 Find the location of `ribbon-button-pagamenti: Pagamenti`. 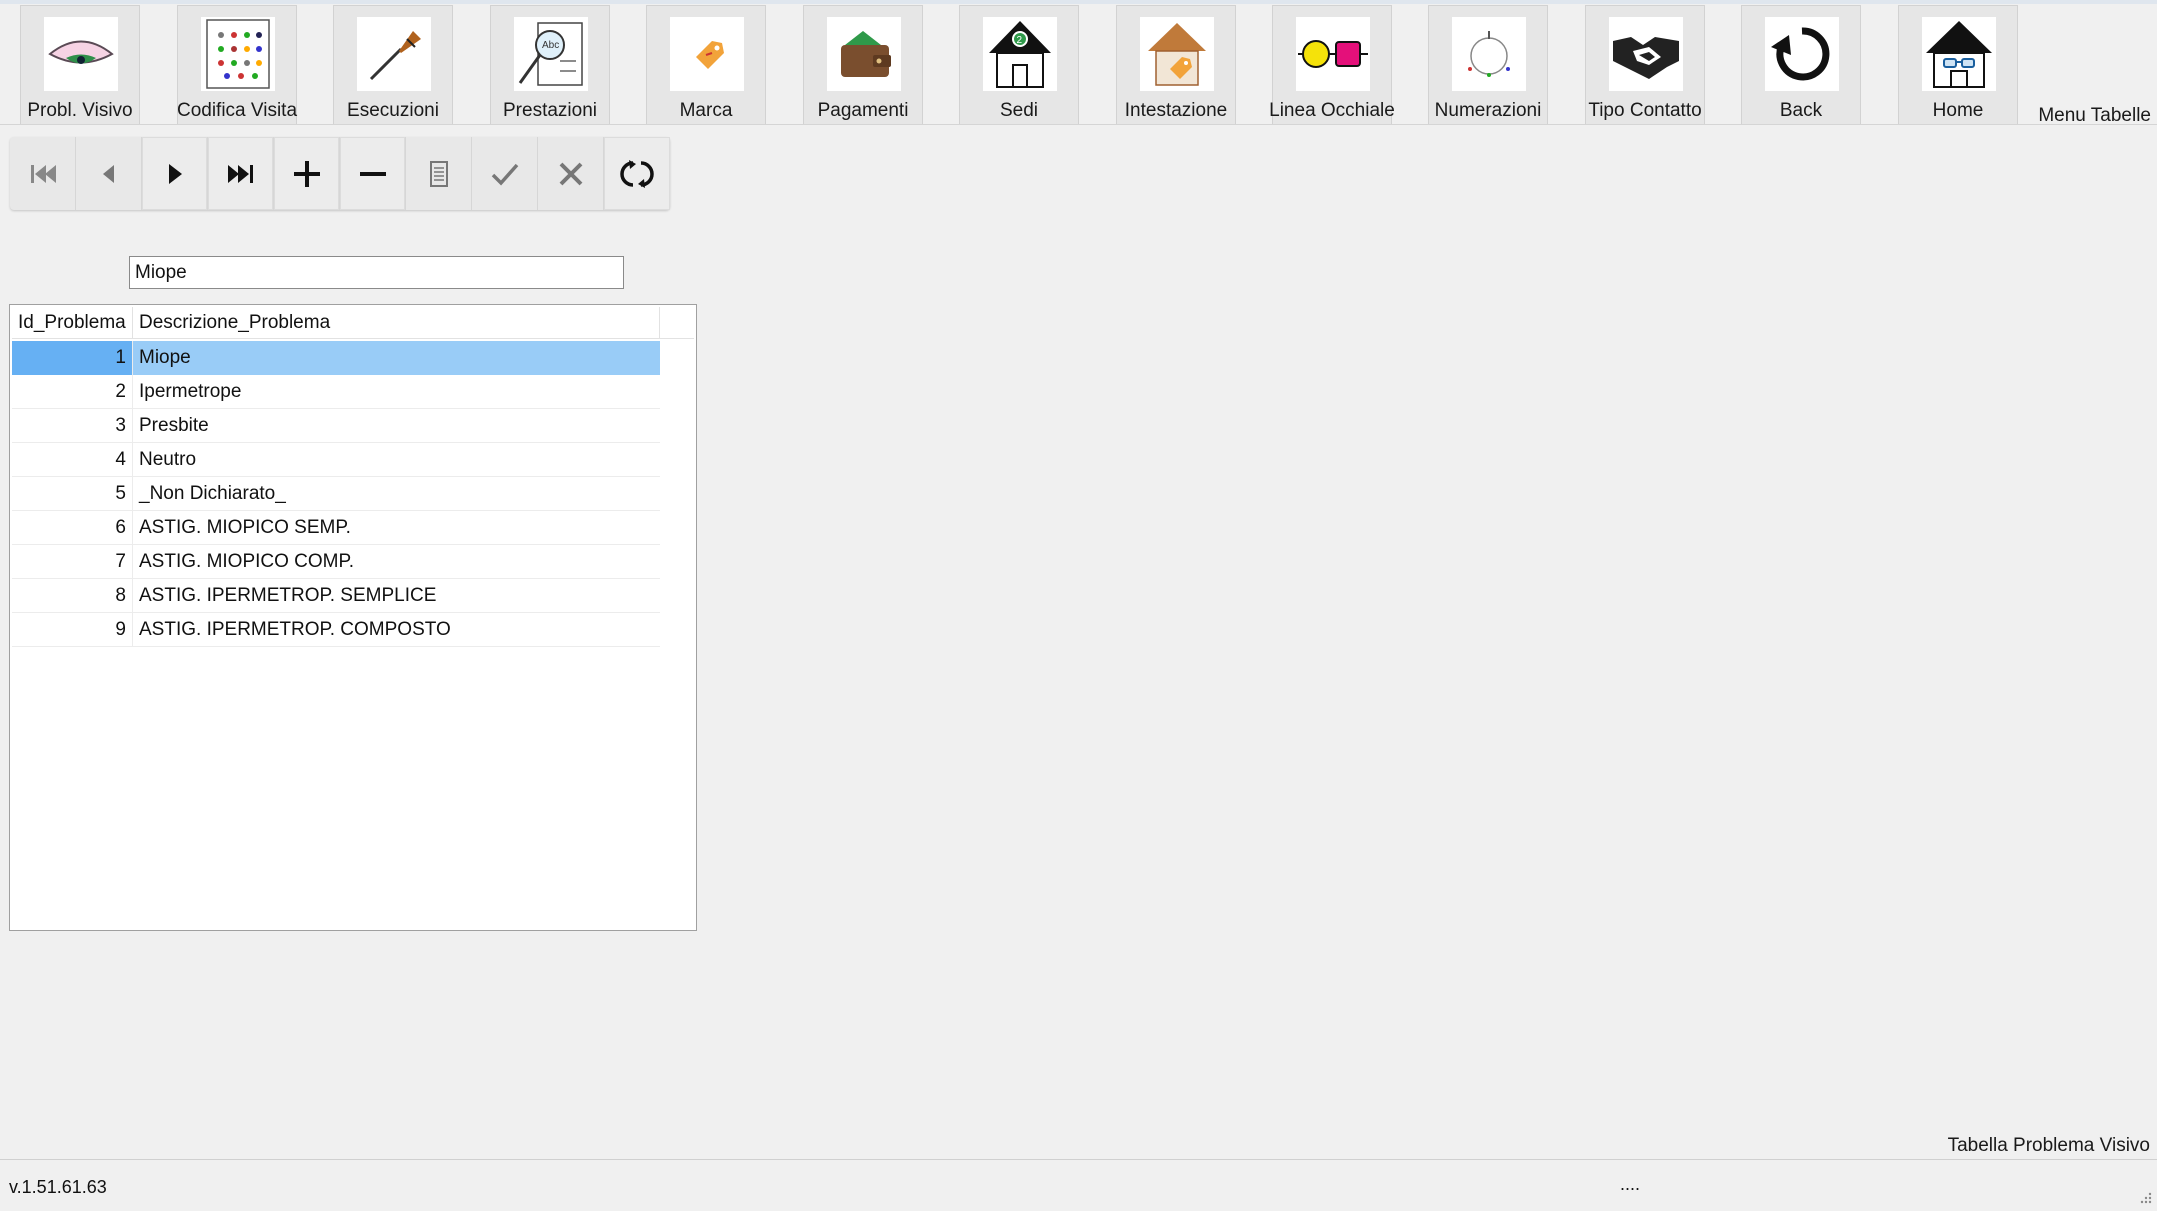

ribbon-button-pagamenti: Pagamenti is located at coordinates (863, 64).